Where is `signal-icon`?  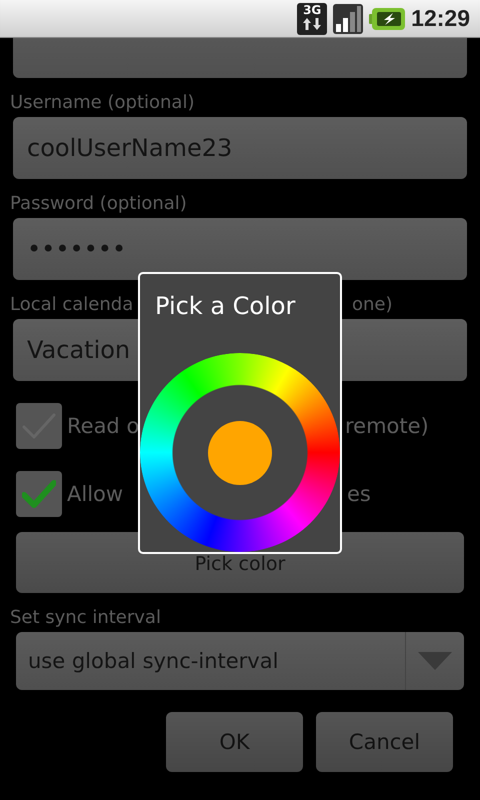 signal-icon is located at coordinates (348, 19).